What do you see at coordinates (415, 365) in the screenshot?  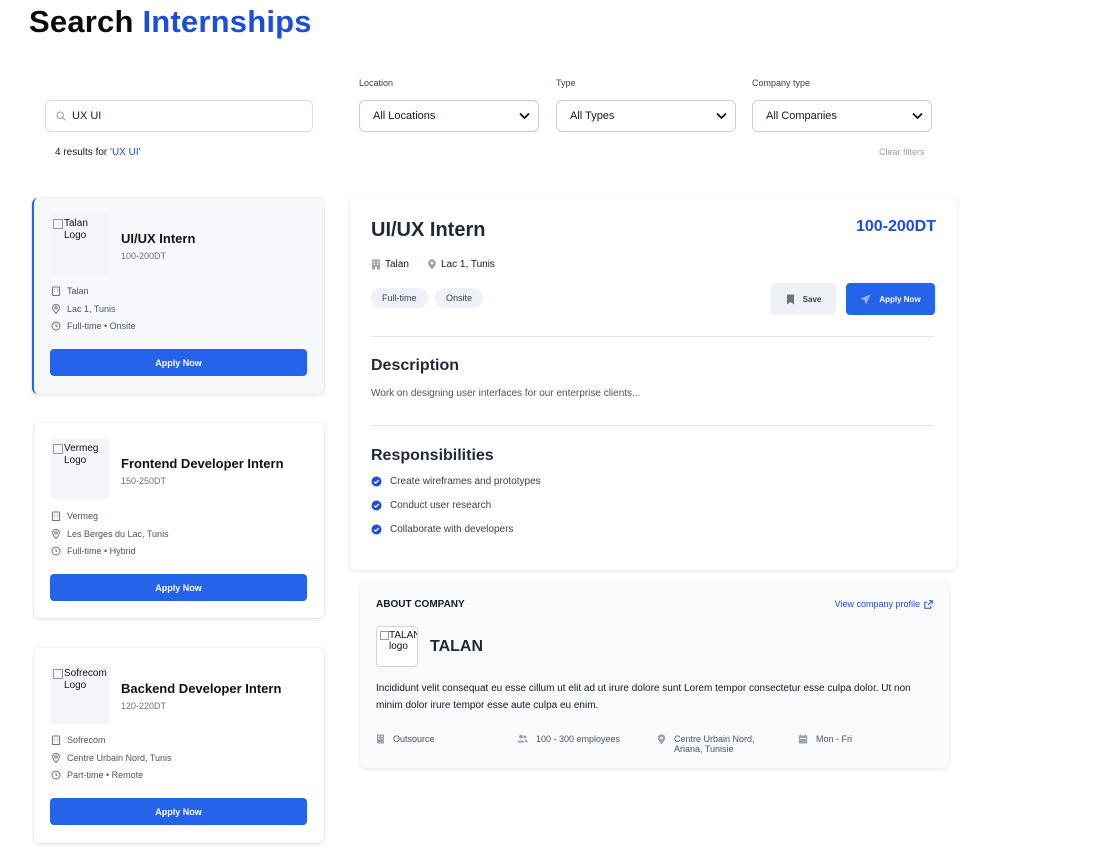 I see `description-heading: Description` at bounding box center [415, 365].